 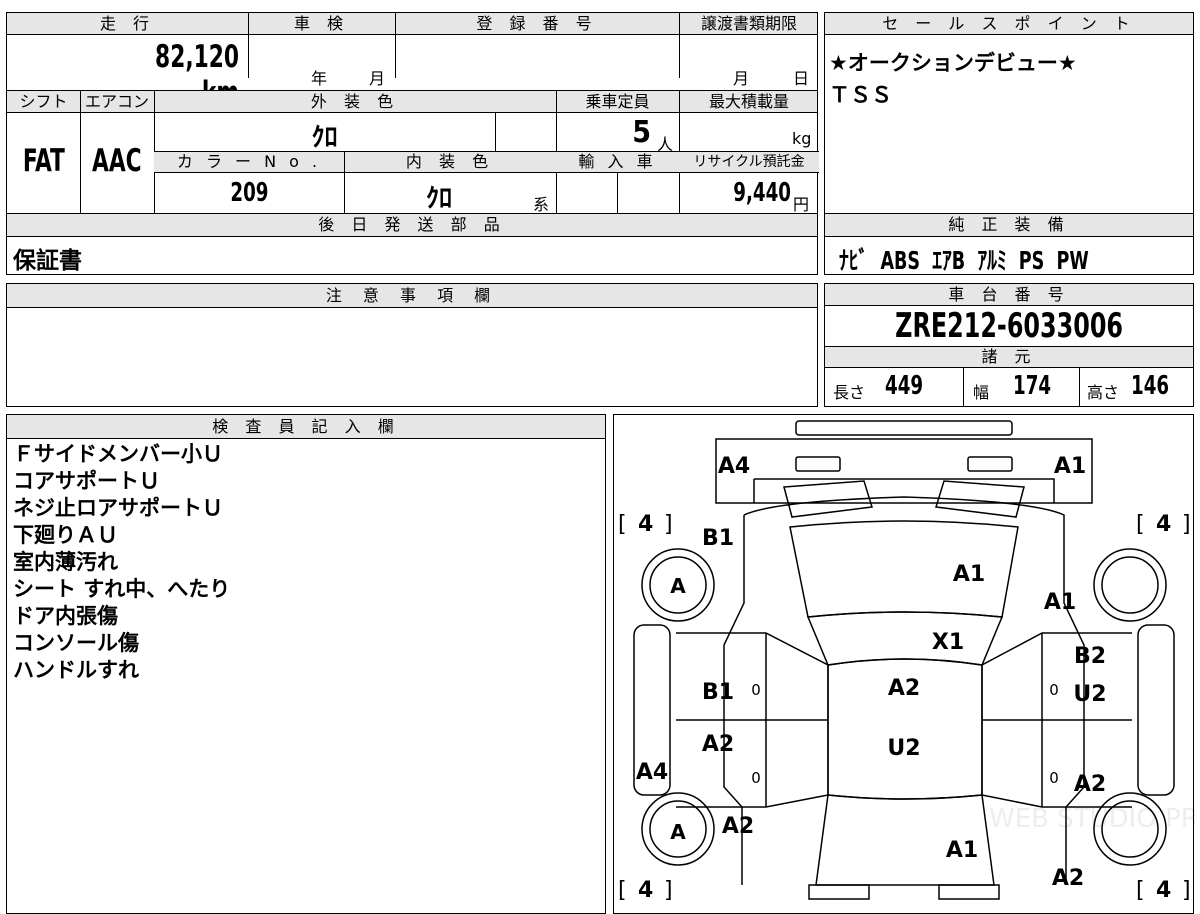 I want to click on recycle-fee-unit: 円, so click(x=801, y=204).